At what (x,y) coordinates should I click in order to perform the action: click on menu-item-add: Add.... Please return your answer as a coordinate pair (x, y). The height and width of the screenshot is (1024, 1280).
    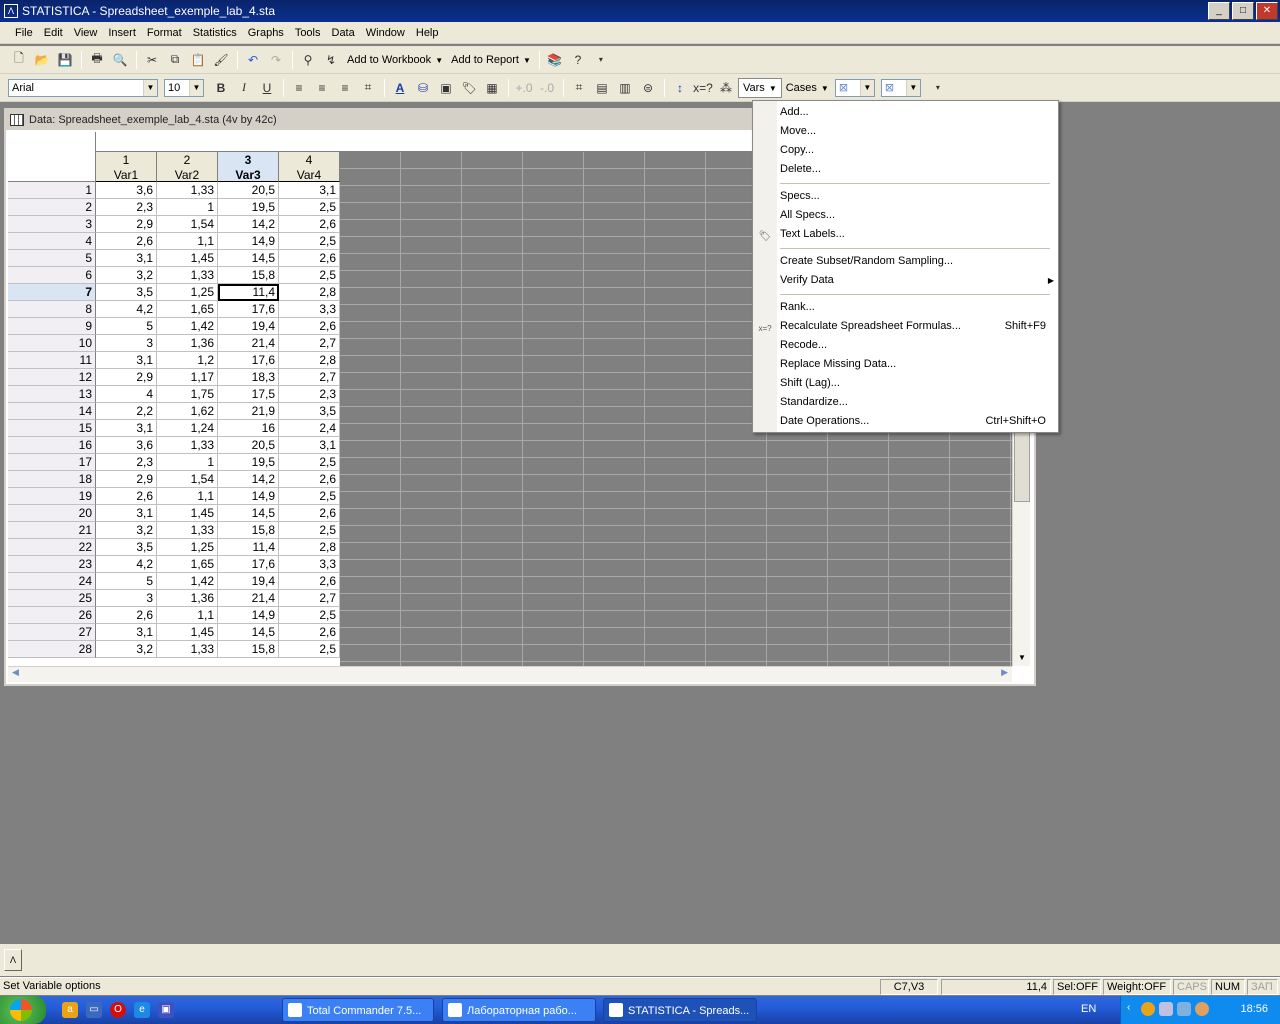
    Looking at the image, I should click on (905, 112).